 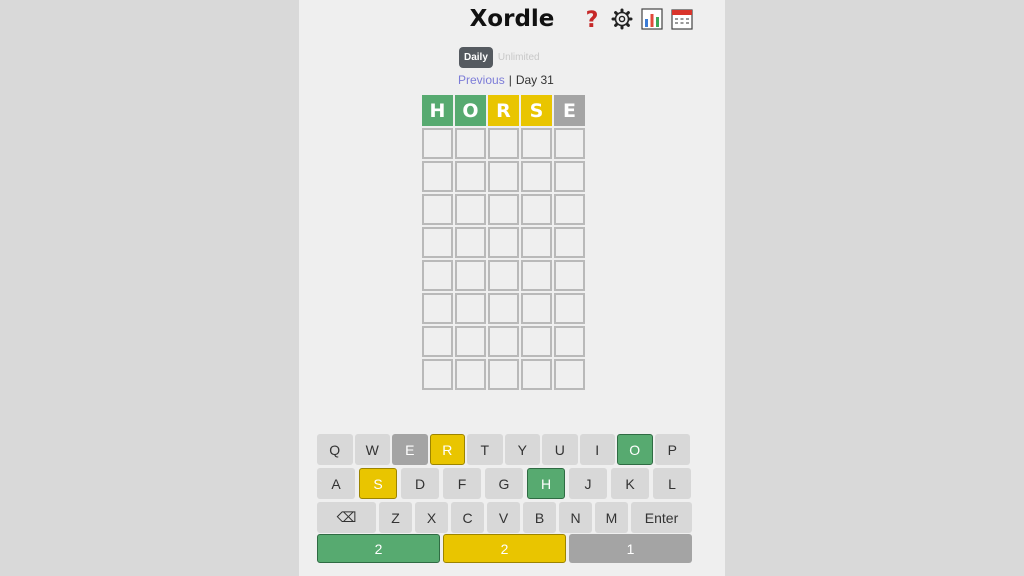 What do you see at coordinates (485, 449) in the screenshot?
I see `key-t: T` at bounding box center [485, 449].